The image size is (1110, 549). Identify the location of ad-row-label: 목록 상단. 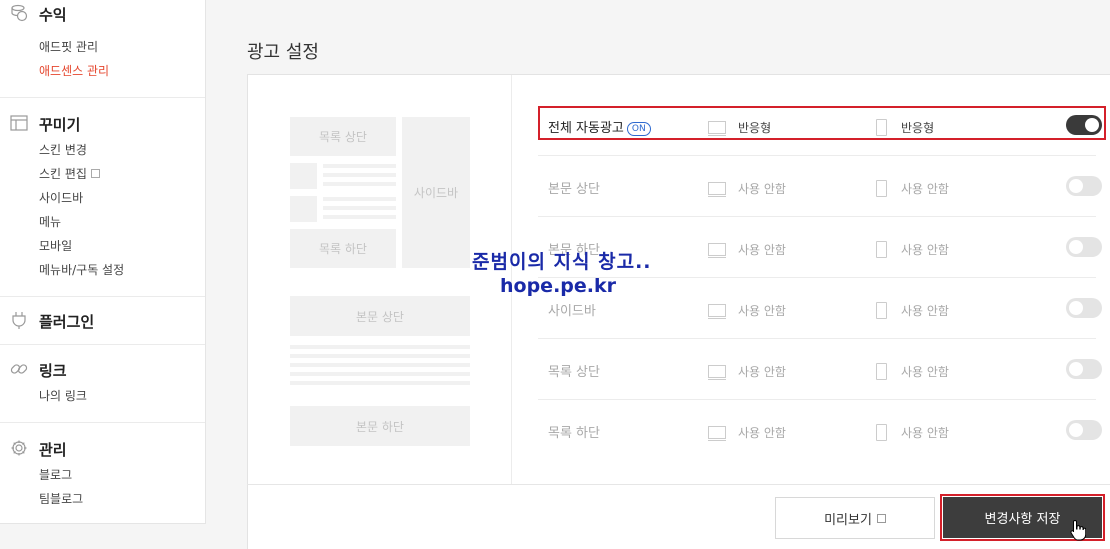
(574, 372).